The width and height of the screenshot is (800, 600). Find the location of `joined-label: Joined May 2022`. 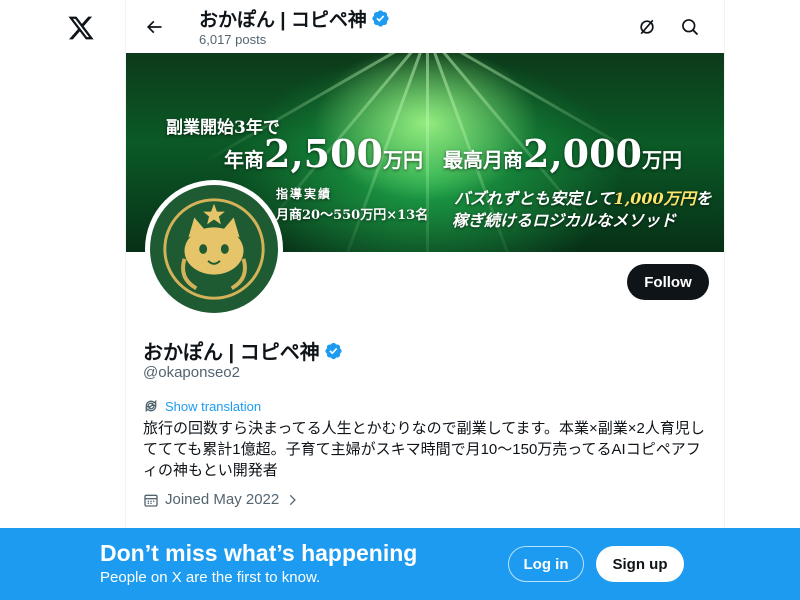

joined-label: Joined May 2022 is located at coordinates (222, 499).